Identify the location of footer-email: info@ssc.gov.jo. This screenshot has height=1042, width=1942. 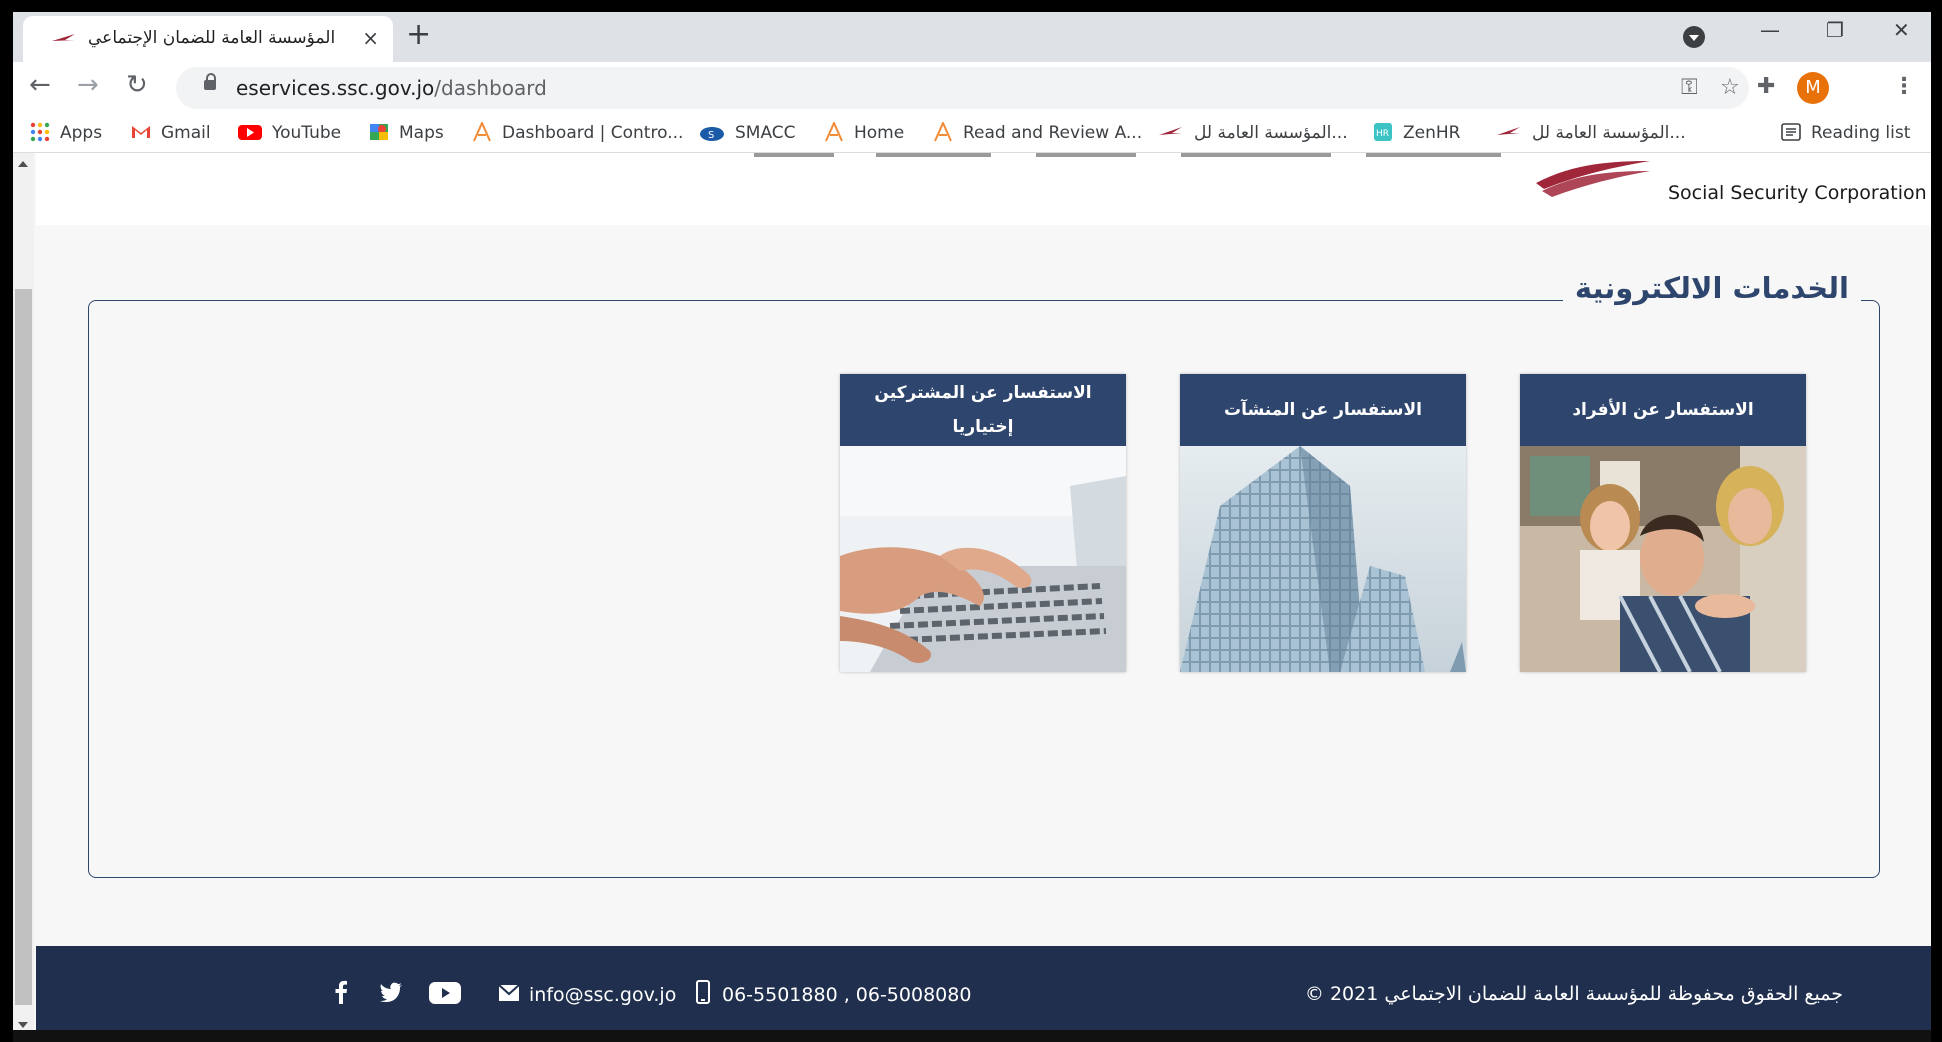
(602, 995).